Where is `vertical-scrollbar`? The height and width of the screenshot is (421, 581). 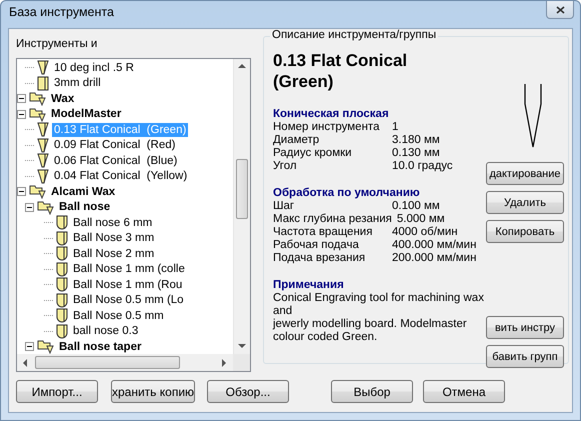 vertical-scrollbar is located at coordinates (241, 206).